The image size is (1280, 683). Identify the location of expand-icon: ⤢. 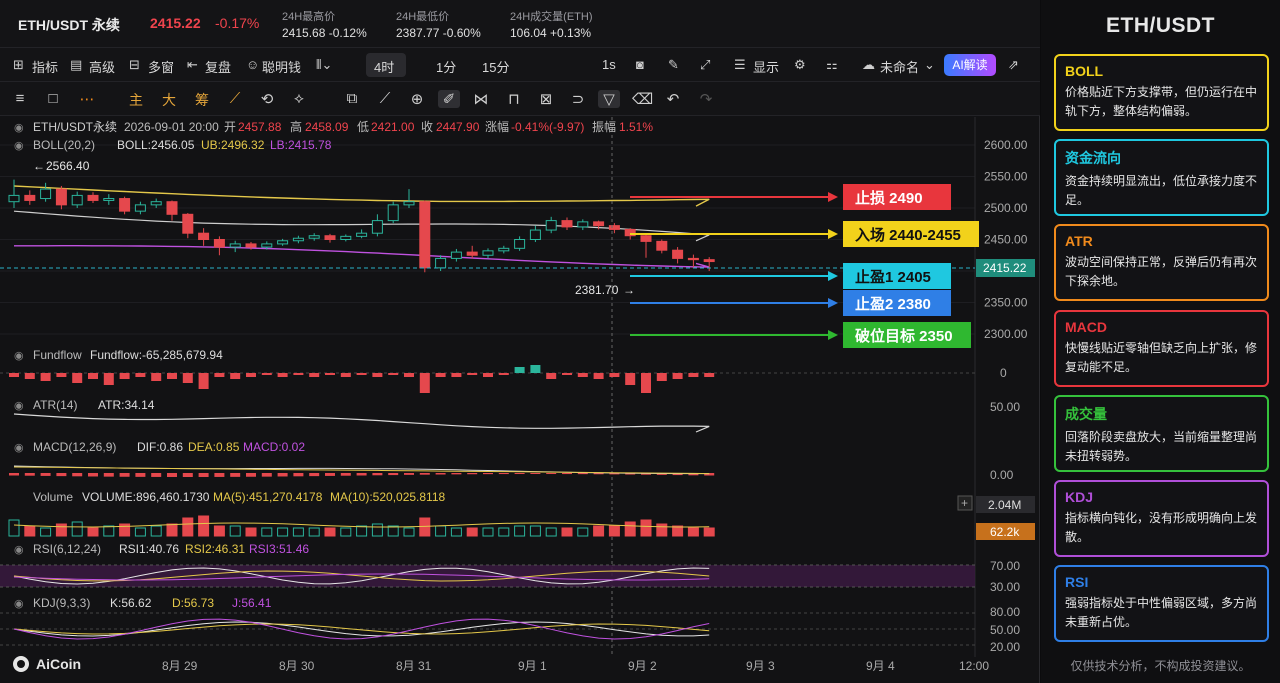
(705, 65).